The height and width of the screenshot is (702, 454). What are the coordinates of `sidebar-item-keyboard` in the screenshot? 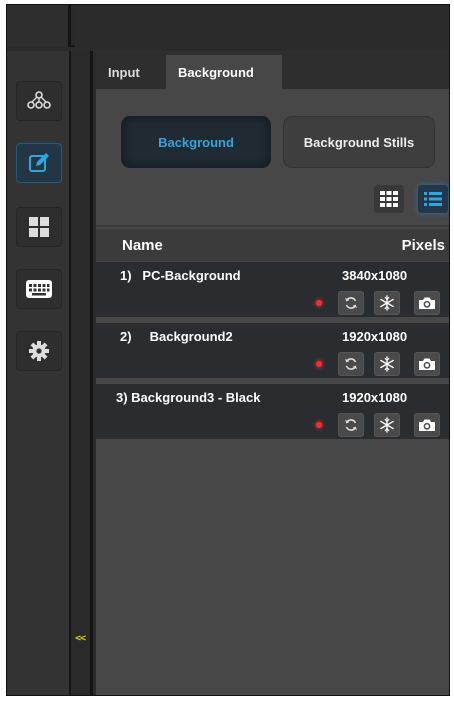 It's located at (39, 289).